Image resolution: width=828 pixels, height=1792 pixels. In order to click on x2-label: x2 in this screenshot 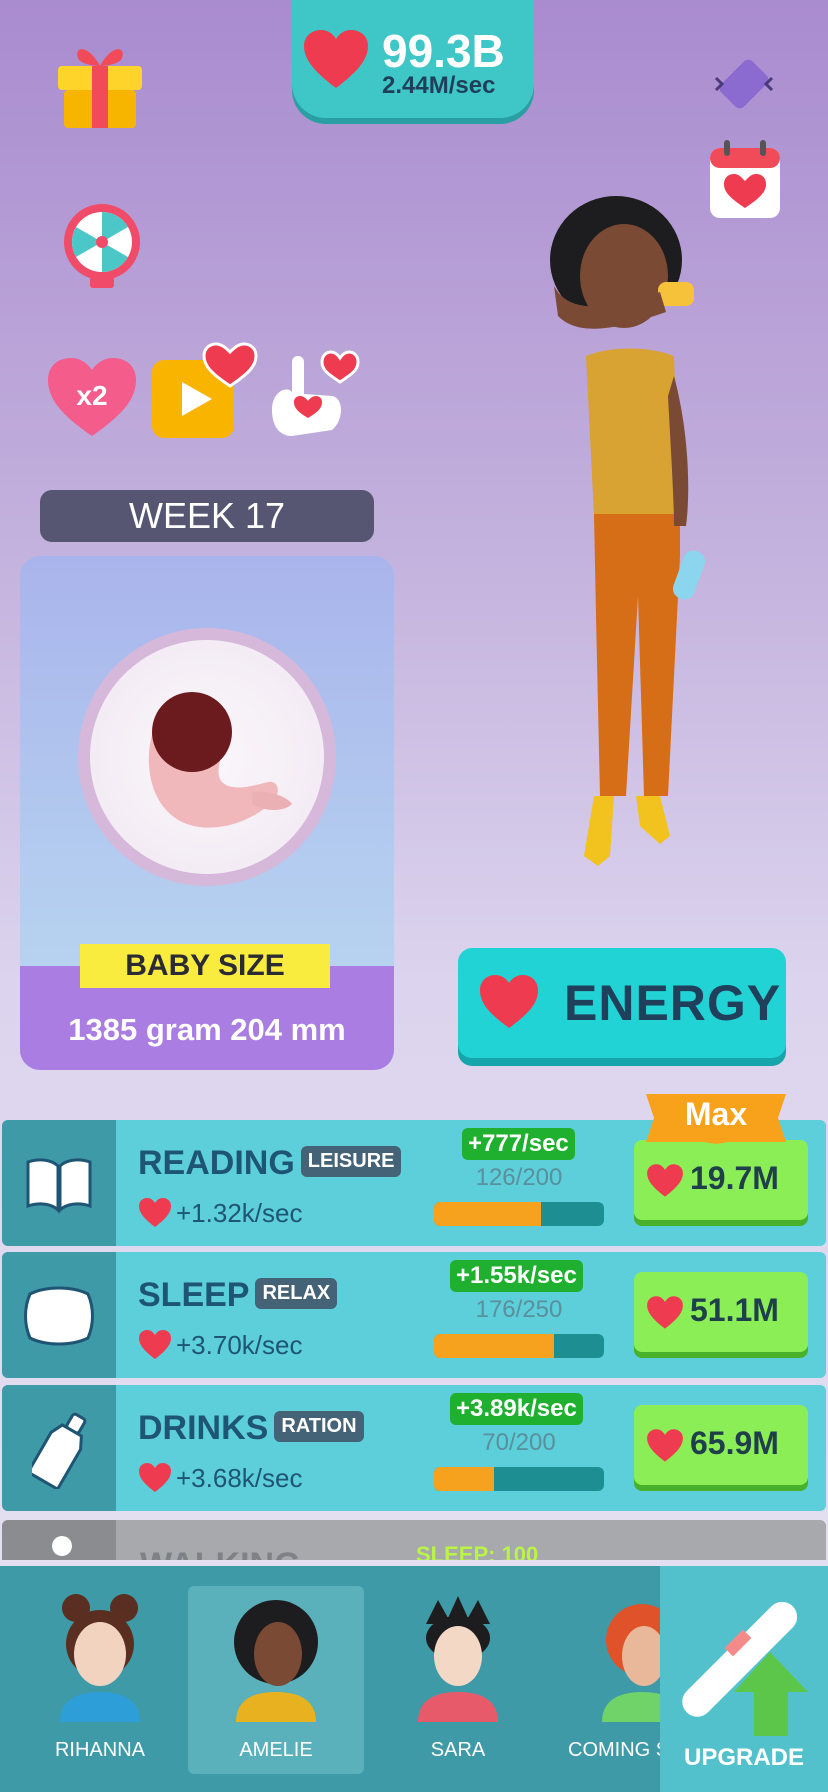, I will do `click(92, 395)`.